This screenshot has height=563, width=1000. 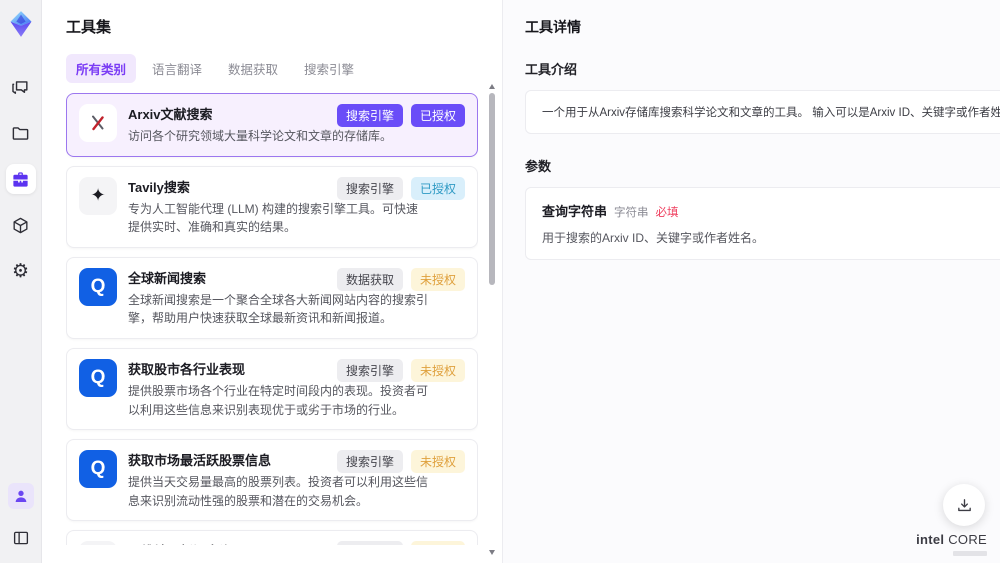 What do you see at coordinates (272, 537) in the screenshot?
I see `tool-card-region-news: 万维地区新闻查询 查询具体行政区划内的新闻，快速了解各地新闻动 搜索引擎 未授权` at bounding box center [272, 537].